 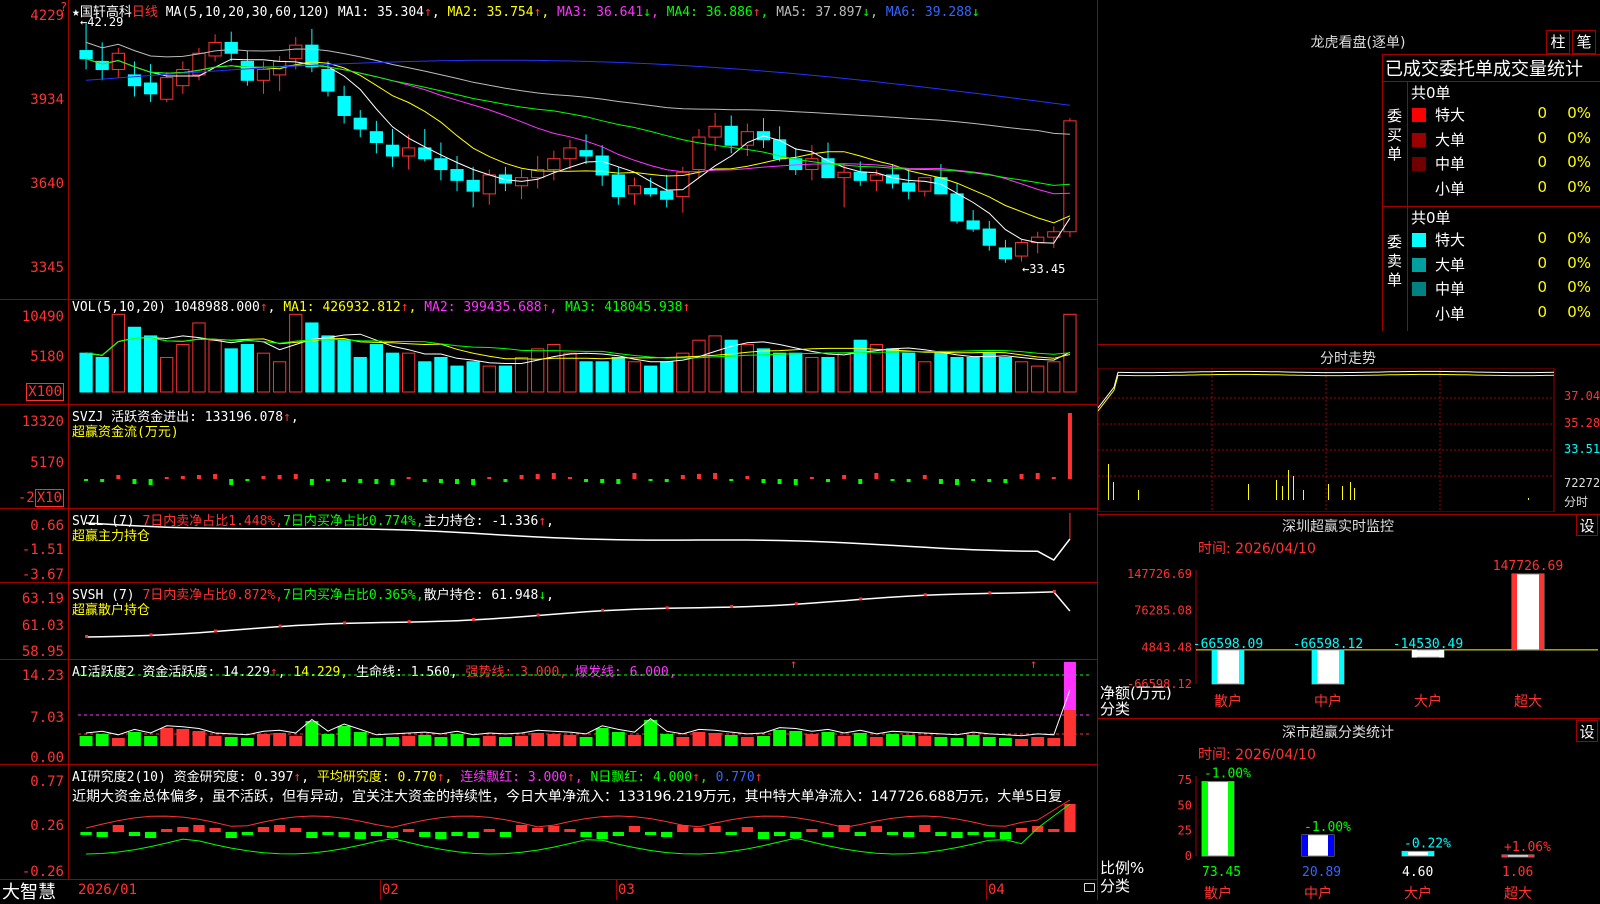 What do you see at coordinates (583, 357) in the screenshot?
I see `volume-chart` at bounding box center [583, 357].